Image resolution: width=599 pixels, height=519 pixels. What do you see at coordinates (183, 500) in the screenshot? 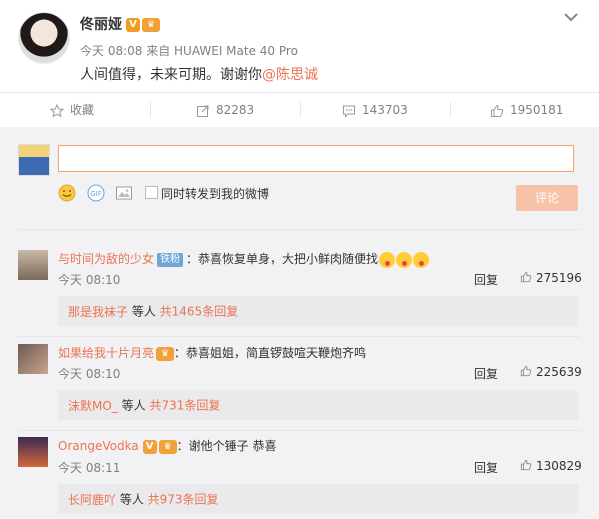
I see `sub-reply-count-link: 共973条回复` at bounding box center [183, 500].